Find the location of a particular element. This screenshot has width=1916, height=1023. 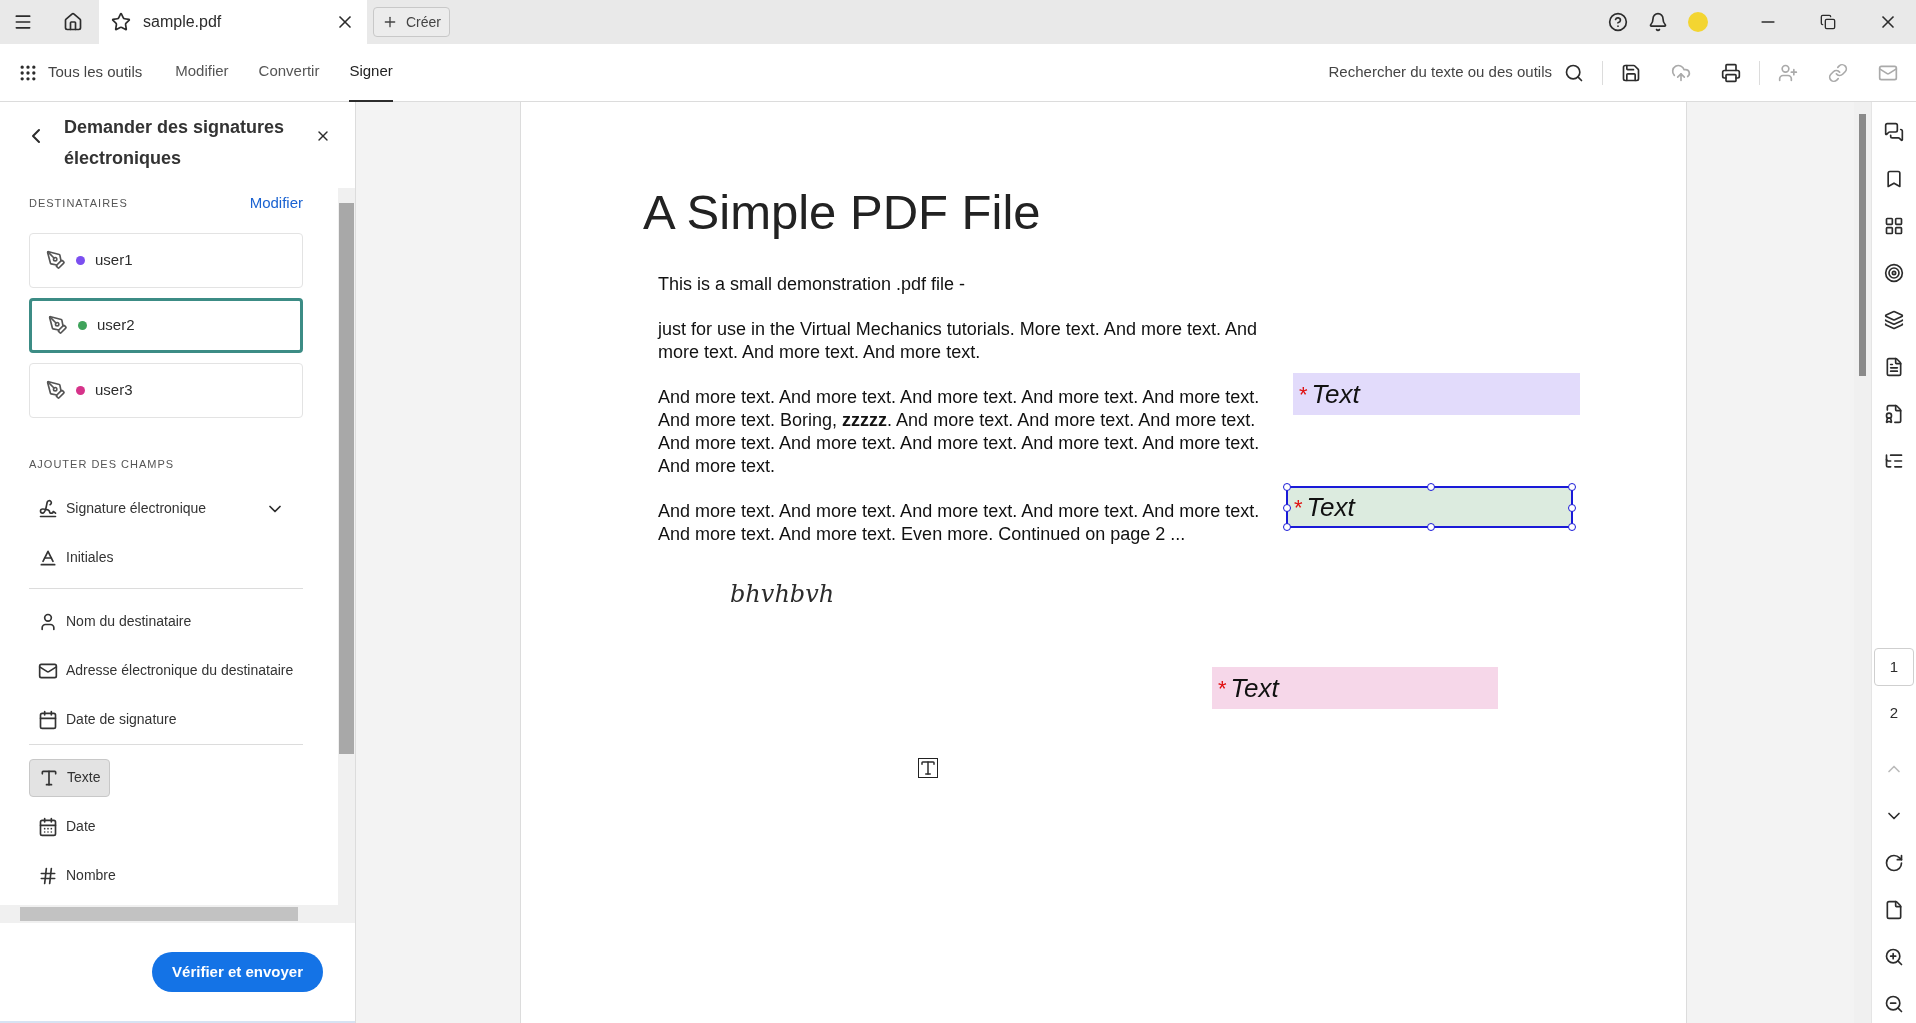

field-type-item: Texte is located at coordinates (70, 777).